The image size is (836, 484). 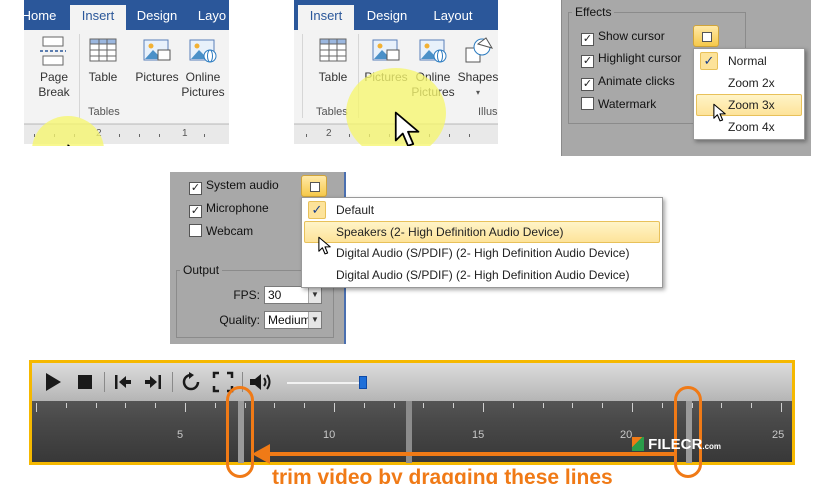 I want to click on highlight-cursor-checkbox: ✓ Highlight cursor, so click(x=631, y=59).